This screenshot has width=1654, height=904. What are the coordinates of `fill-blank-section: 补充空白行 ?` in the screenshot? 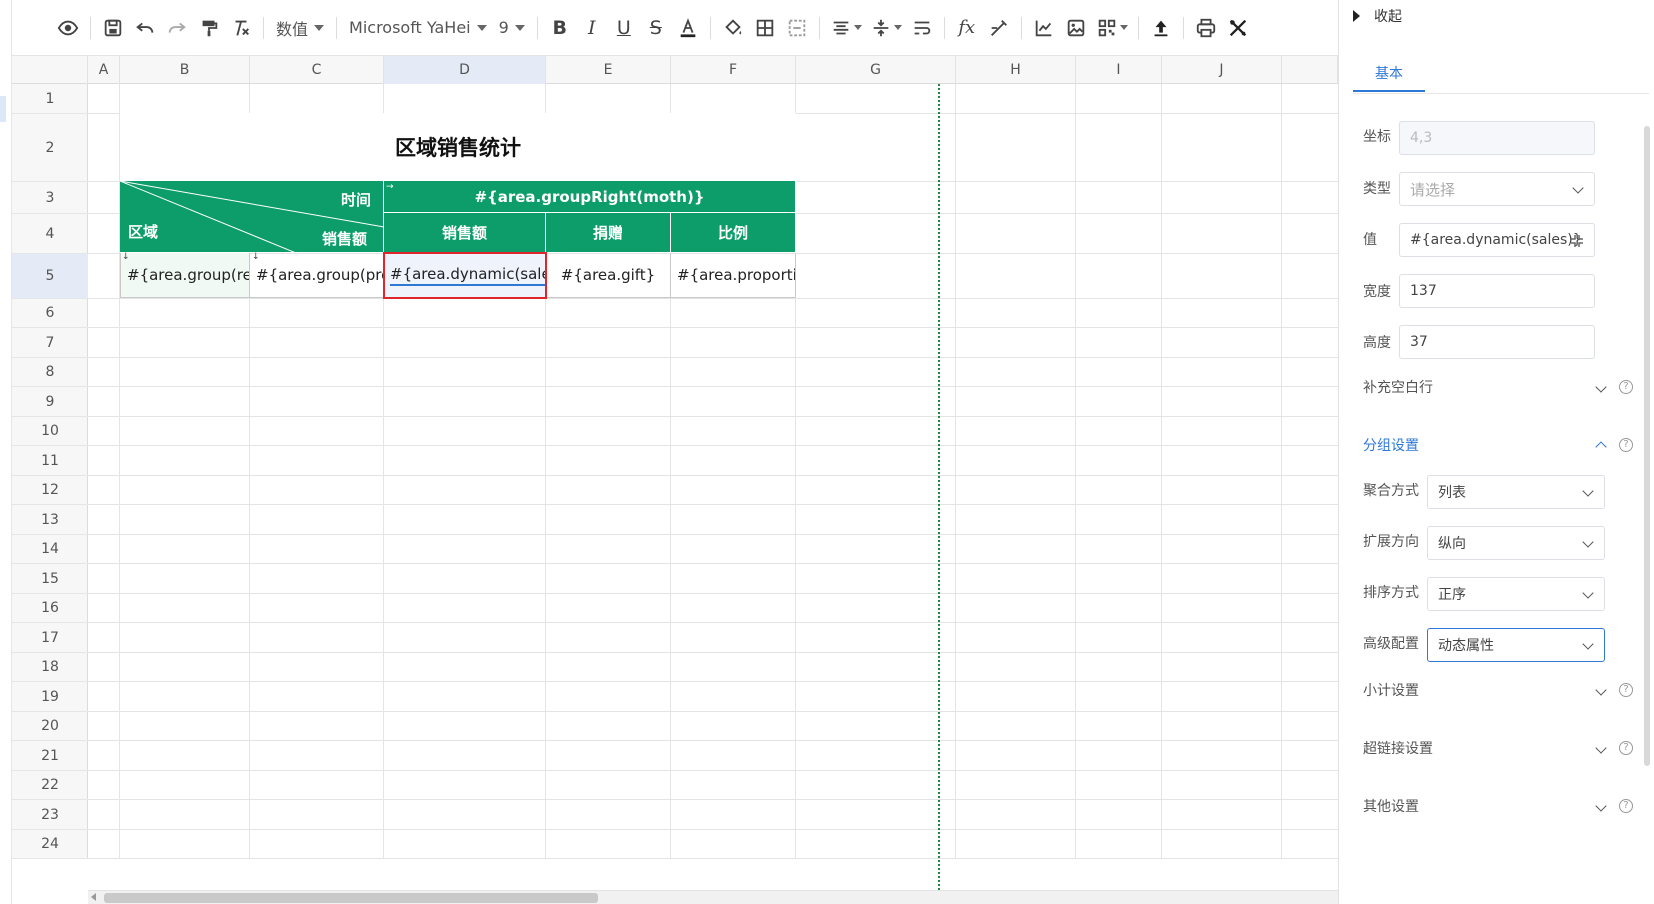 It's located at (1498, 387).